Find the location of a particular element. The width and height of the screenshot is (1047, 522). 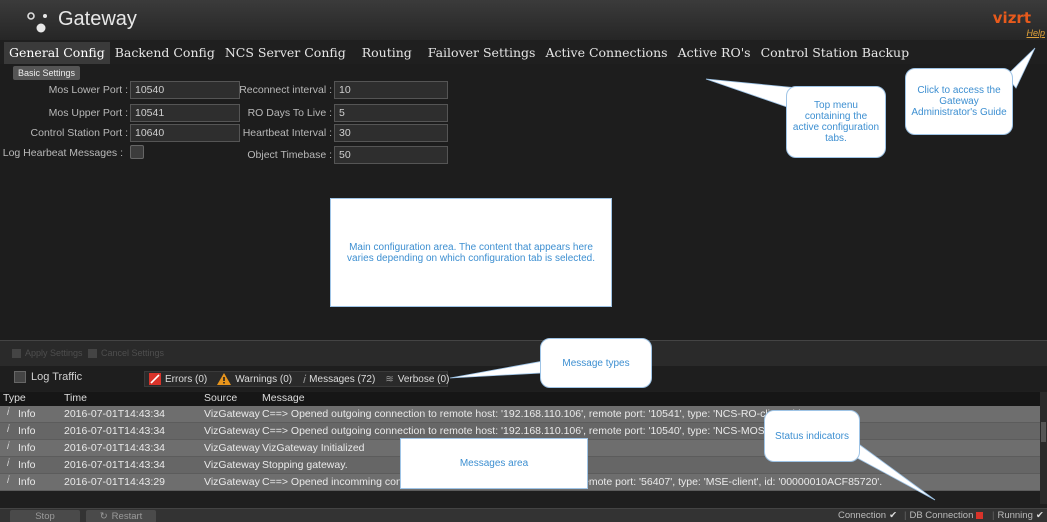

verbose-label: Verbose (0) is located at coordinates (423, 379).